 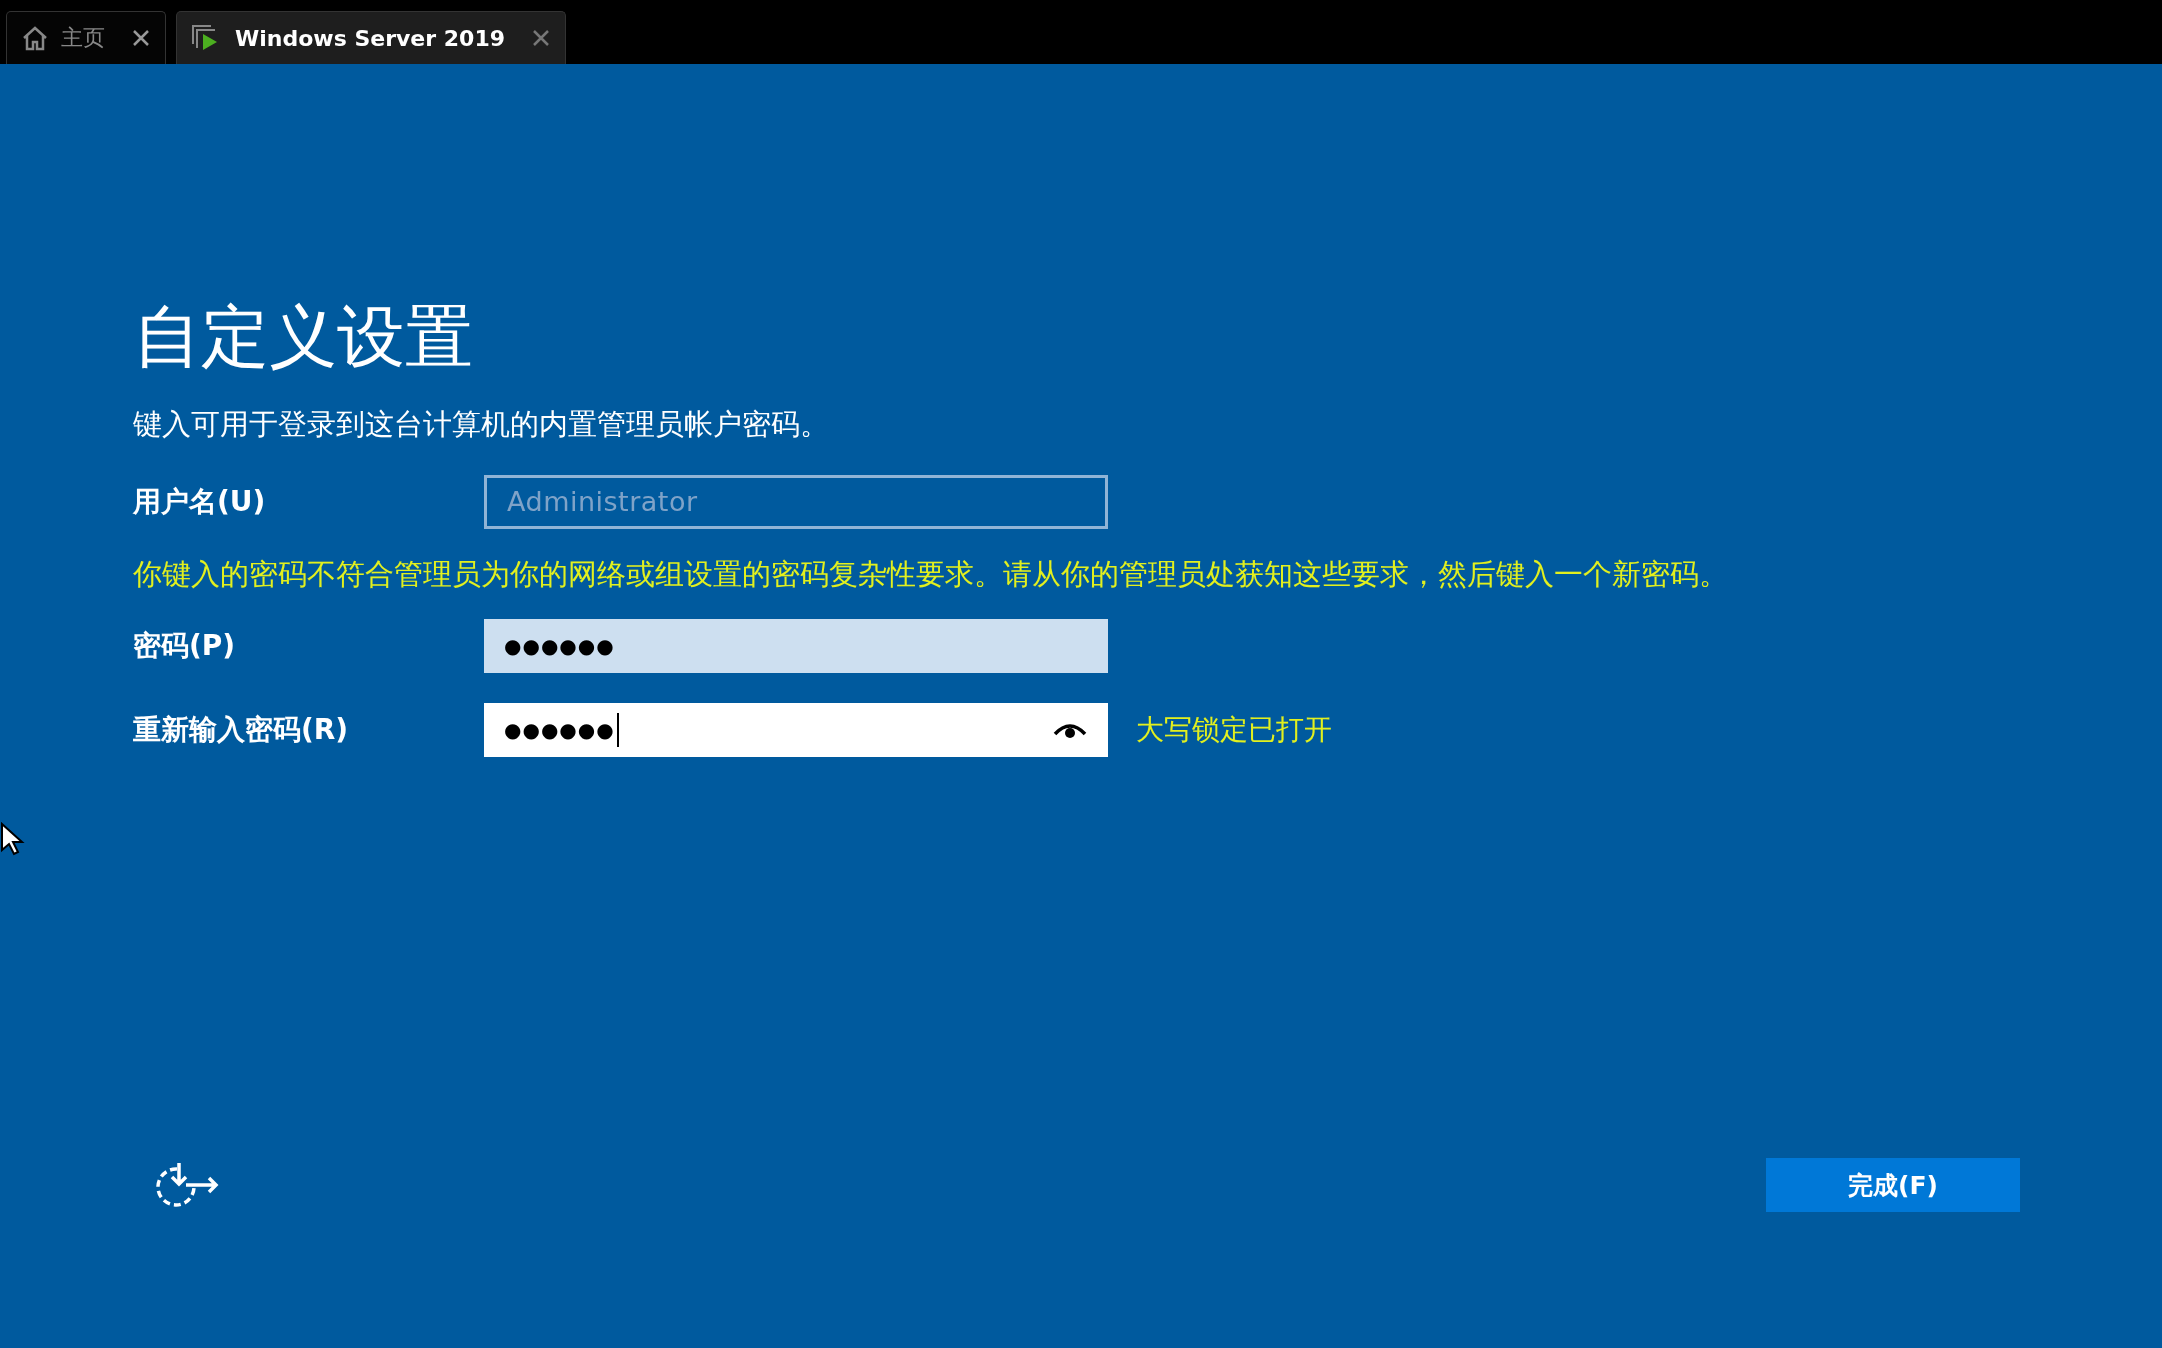 I want to click on field-label: 用户名(U), so click(x=200, y=501).